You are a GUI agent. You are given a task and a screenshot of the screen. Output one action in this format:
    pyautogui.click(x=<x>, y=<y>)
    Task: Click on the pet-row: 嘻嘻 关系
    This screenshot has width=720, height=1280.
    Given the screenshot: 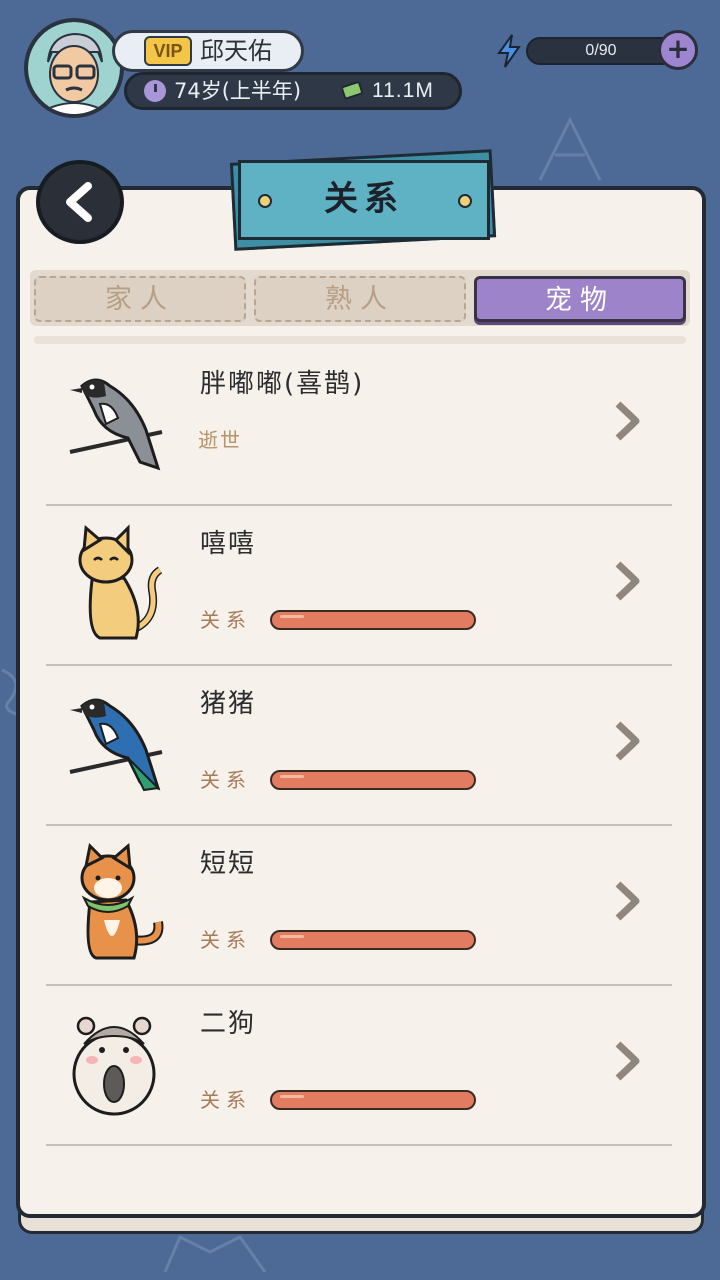 What is the action you would take?
    pyautogui.click(x=359, y=586)
    